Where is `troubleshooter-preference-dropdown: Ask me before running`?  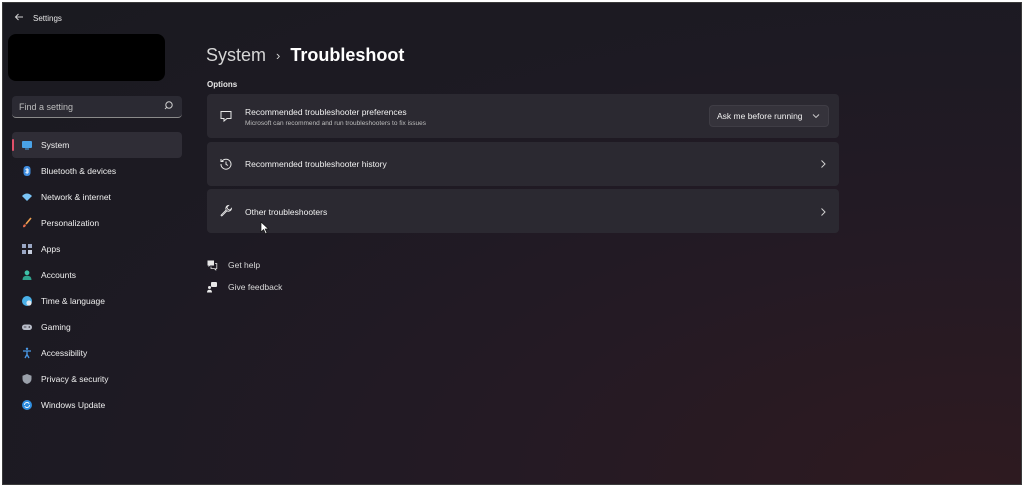 troubleshooter-preference-dropdown: Ask me before running is located at coordinates (769, 116).